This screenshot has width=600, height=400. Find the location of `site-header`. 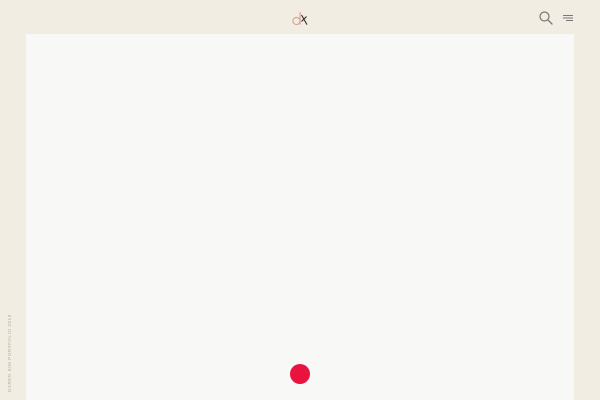

site-header is located at coordinates (300, 17).